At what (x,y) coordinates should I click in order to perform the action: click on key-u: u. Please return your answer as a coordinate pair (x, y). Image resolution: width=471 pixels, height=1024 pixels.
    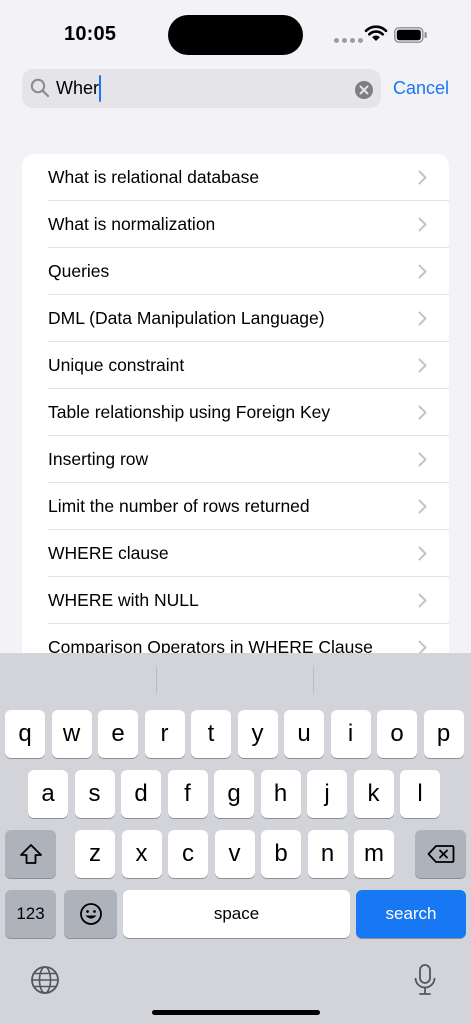
    Looking at the image, I should click on (304, 734).